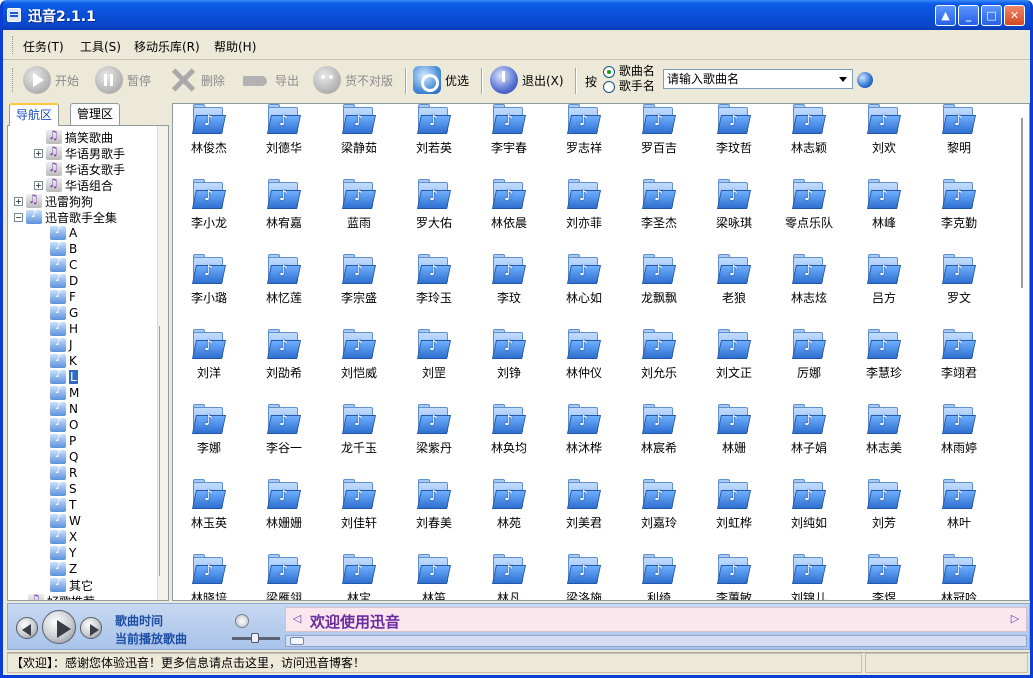  Describe the element at coordinates (958, 577) in the screenshot. I see `artist-folder: ♪ 林冠吟` at that location.